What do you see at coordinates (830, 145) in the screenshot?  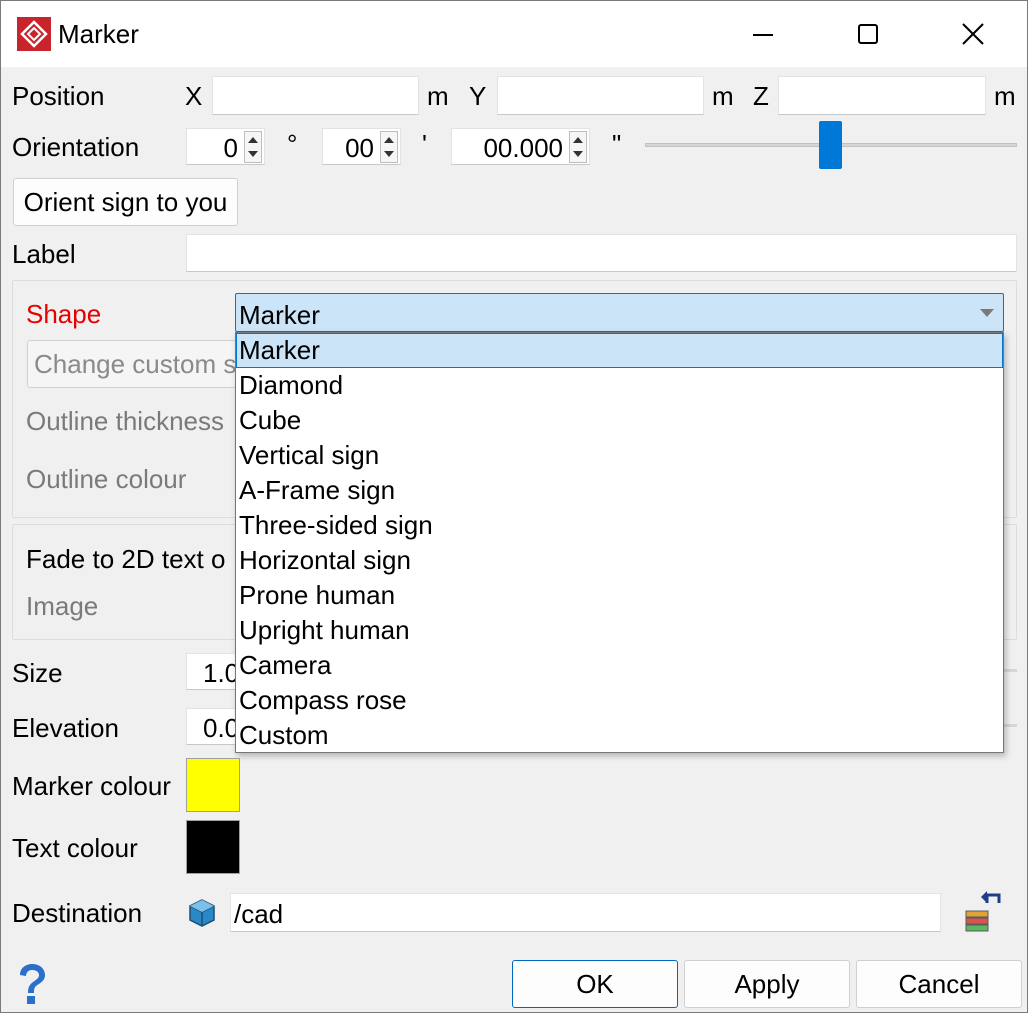 I see `orientation-slider-handle` at bounding box center [830, 145].